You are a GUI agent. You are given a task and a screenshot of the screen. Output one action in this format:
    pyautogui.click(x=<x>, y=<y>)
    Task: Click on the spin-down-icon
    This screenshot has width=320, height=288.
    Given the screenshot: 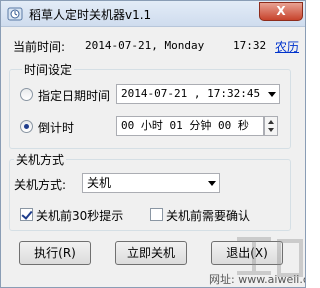 What is the action you would take?
    pyautogui.click(x=271, y=130)
    